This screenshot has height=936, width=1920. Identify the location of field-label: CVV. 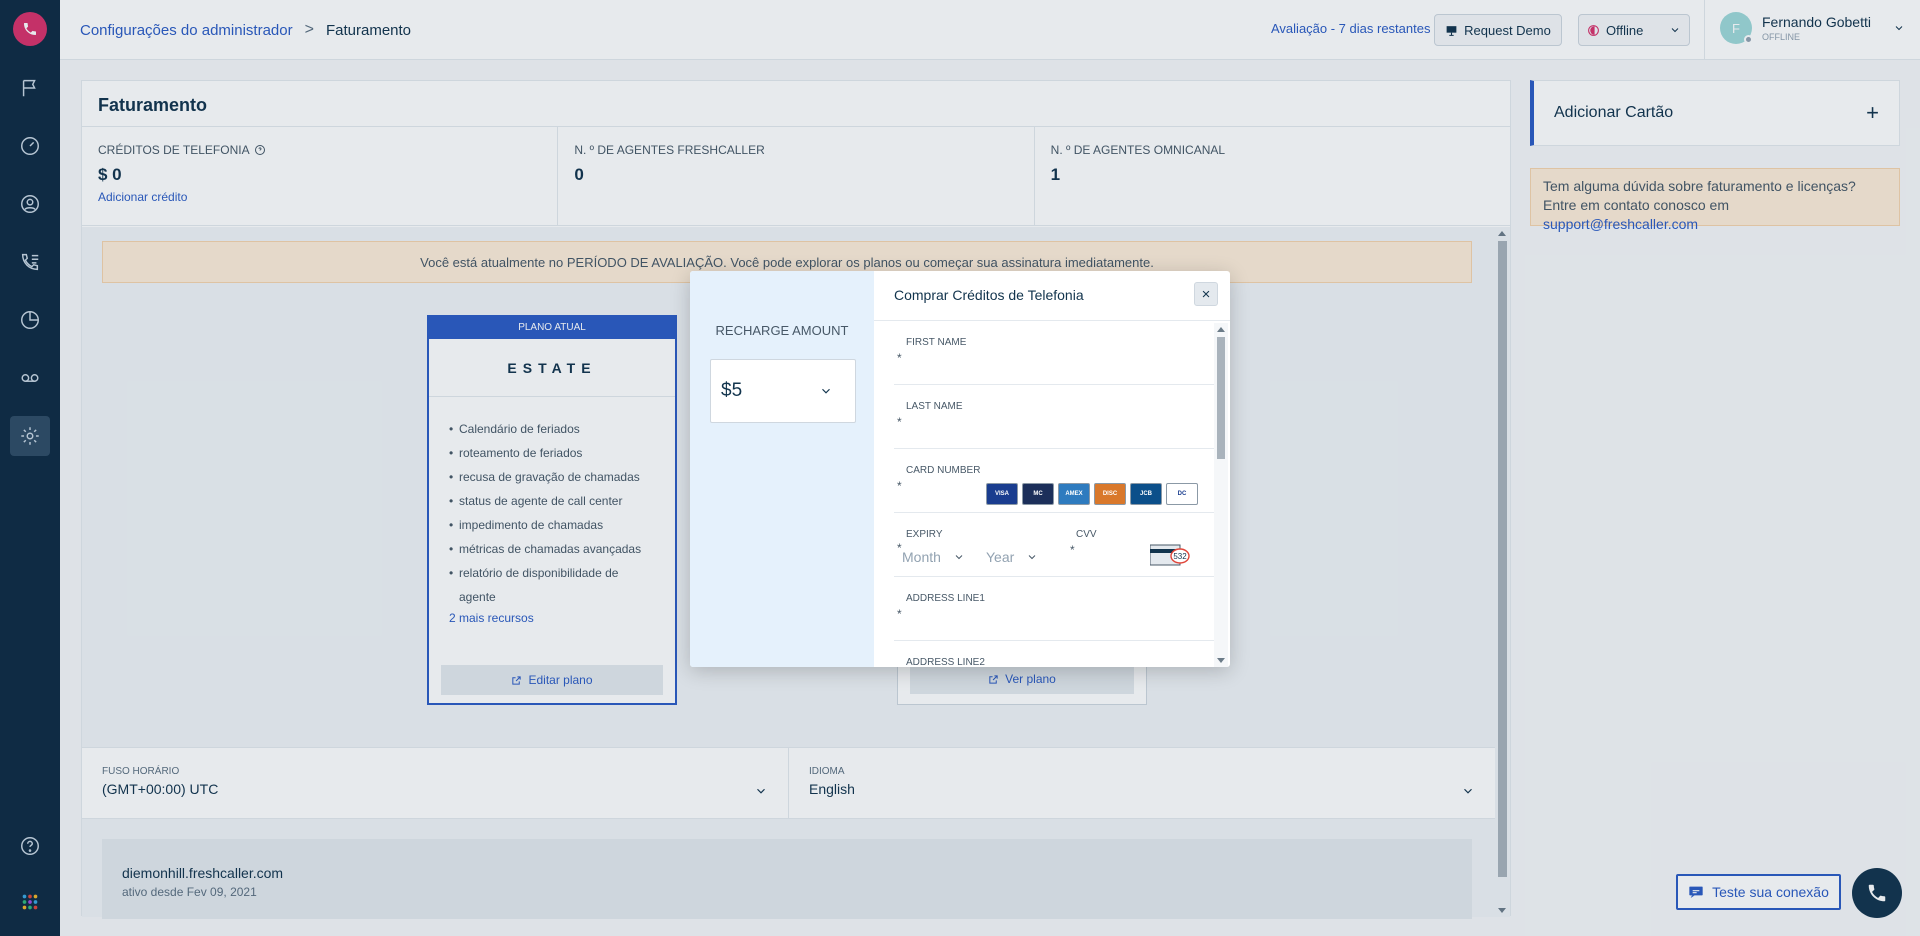
(1086, 534).